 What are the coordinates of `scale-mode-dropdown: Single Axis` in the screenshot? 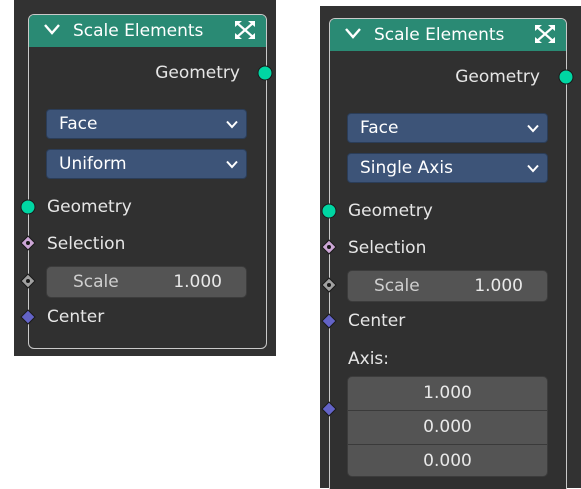 It's located at (447, 168).